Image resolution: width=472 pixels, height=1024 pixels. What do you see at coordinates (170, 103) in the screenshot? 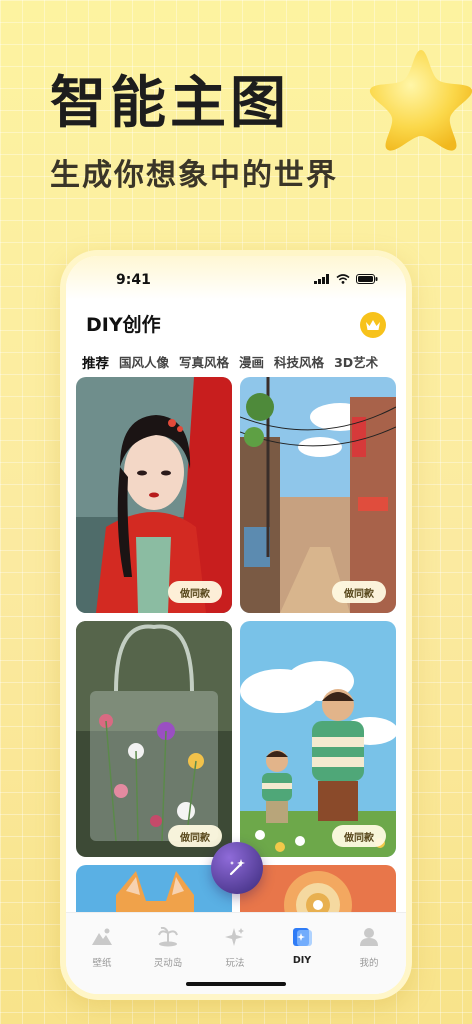
I see `promo-headline: 智能主图` at bounding box center [170, 103].